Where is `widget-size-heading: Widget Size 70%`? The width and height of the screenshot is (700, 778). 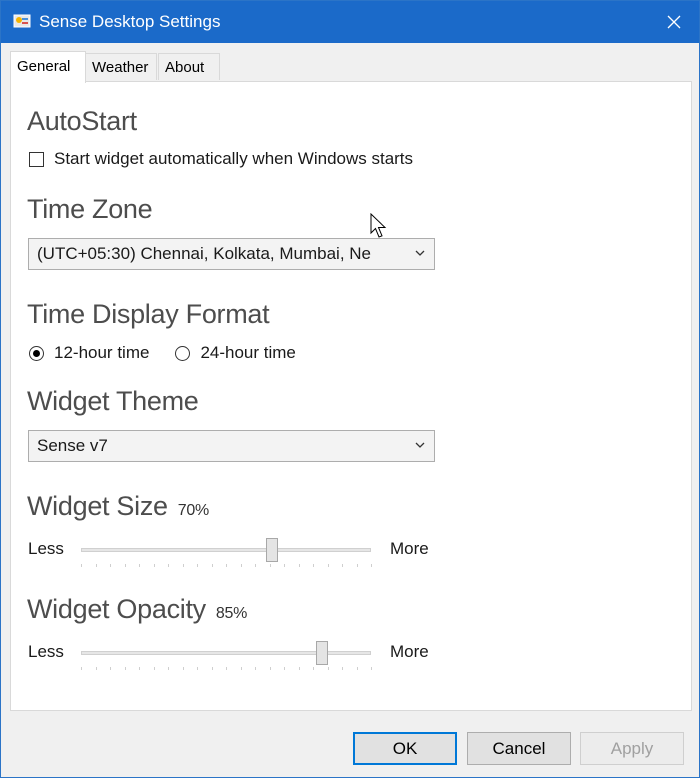 widget-size-heading: Widget Size 70% is located at coordinates (118, 506).